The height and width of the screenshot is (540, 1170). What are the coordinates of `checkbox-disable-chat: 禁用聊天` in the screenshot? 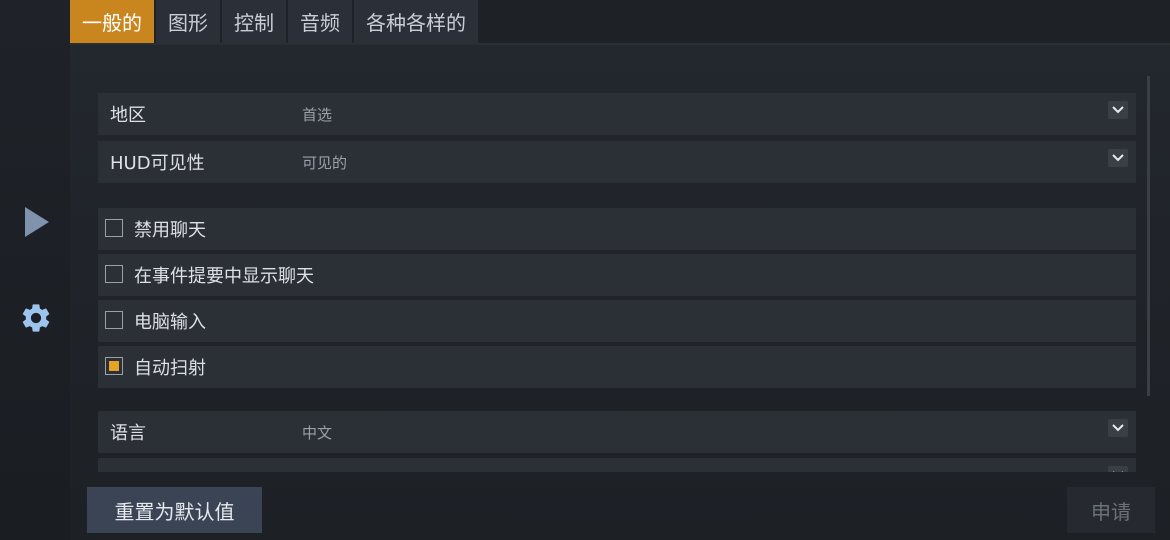 It's located at (617, 229).